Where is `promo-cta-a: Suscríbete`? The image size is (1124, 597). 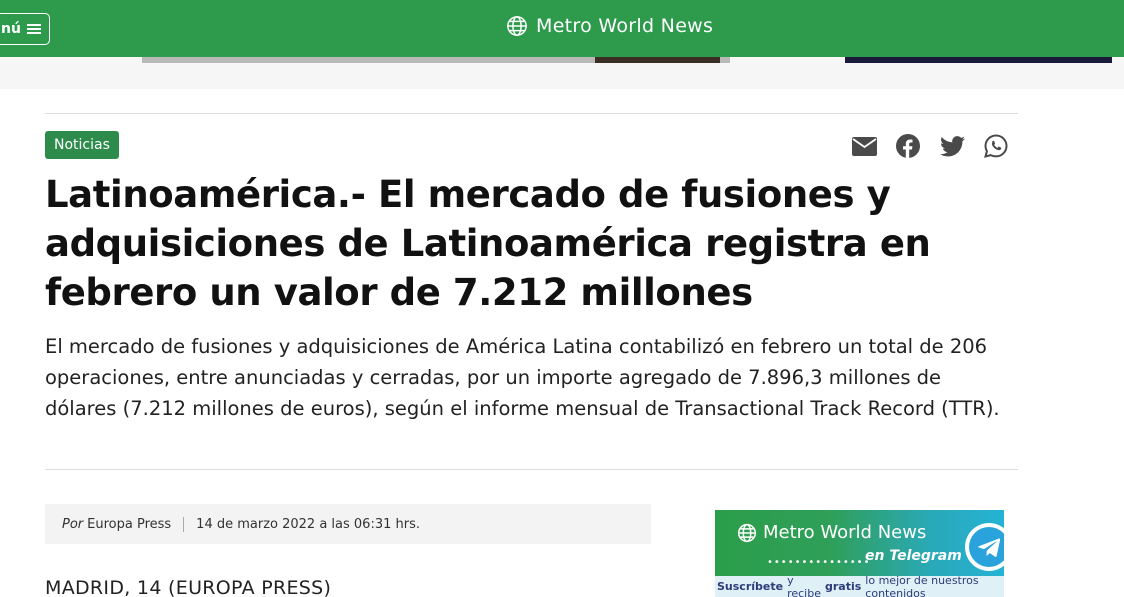
promo-cta-a: Suscríbete is located at coordinates (750, 586).